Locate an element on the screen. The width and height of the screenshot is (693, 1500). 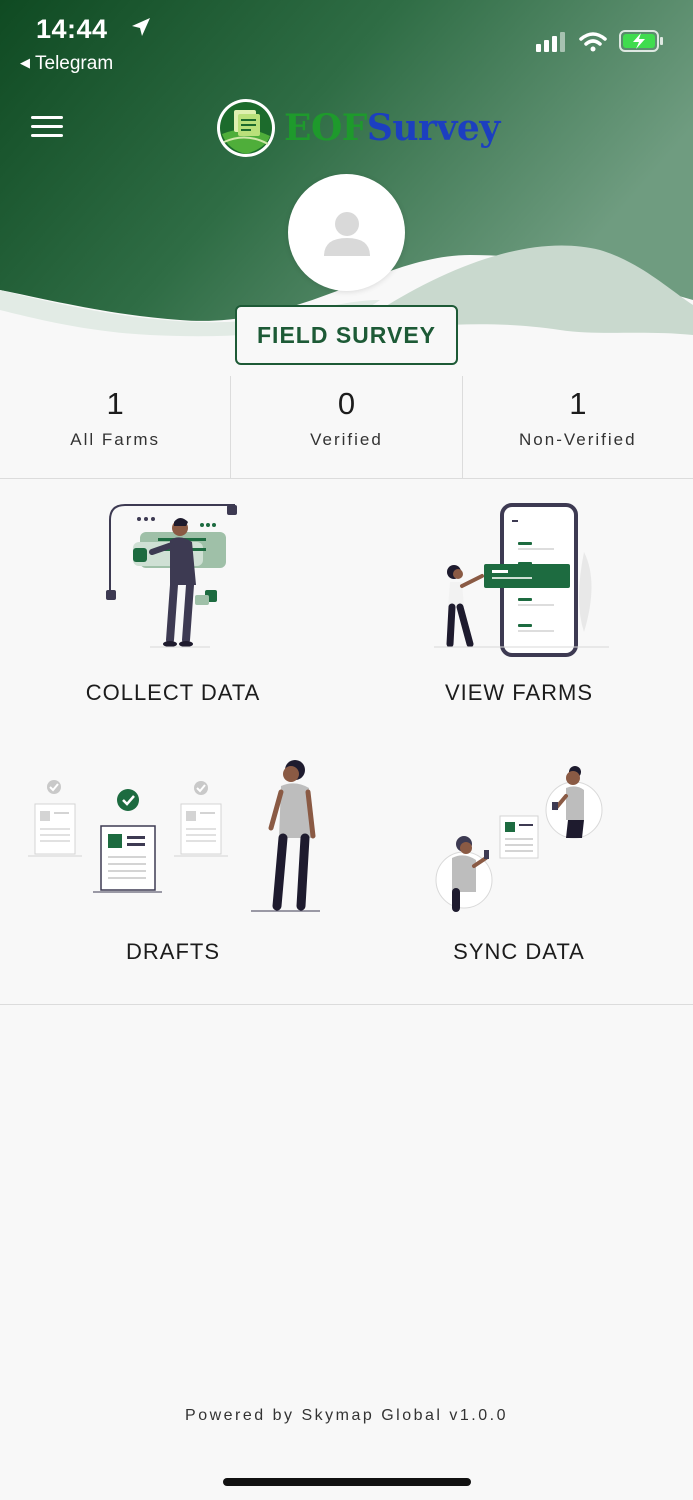
stat-label: Verified is located at coordinates (346, 439).